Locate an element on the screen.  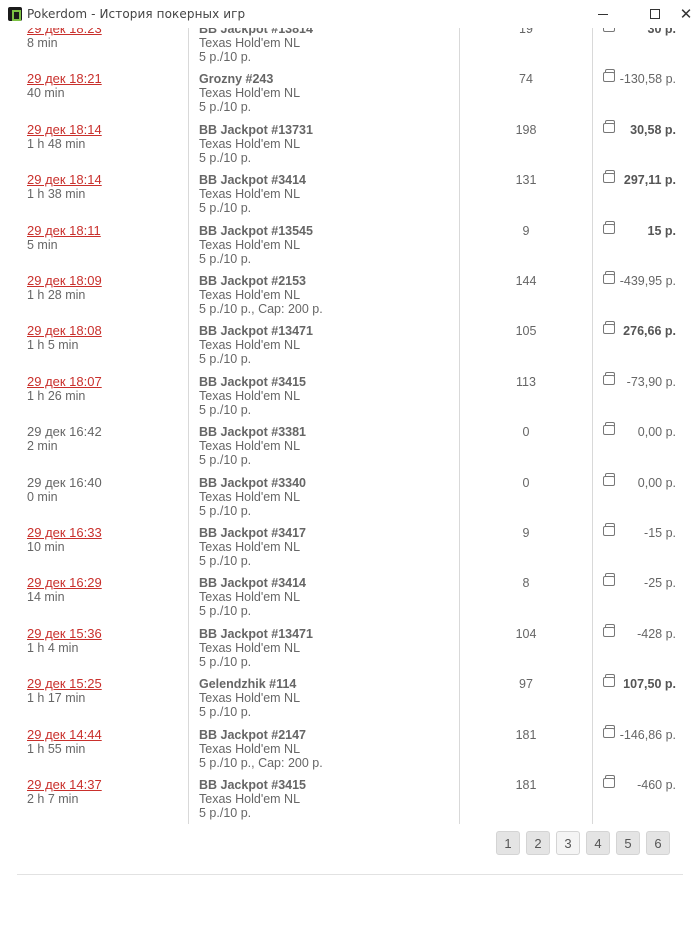
hands-count: 9 is located at coordinates (526, 230).